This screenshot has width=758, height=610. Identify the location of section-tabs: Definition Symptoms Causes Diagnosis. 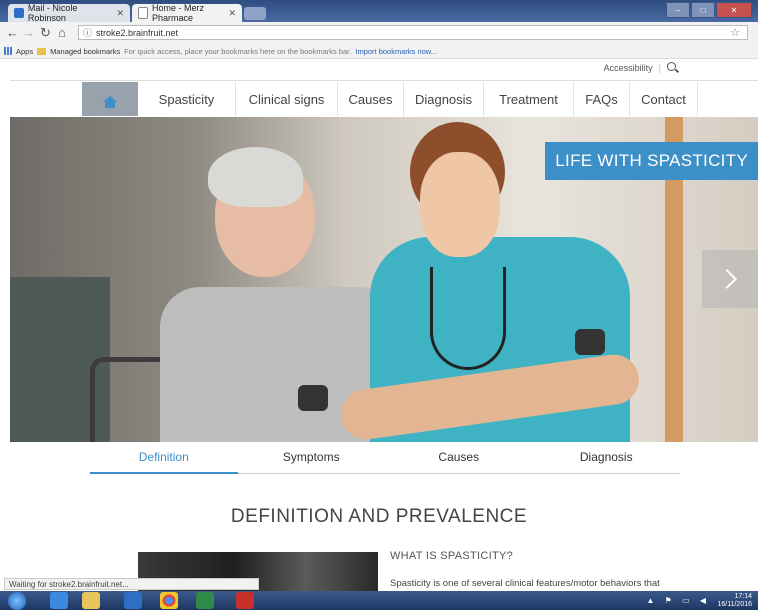
(385, 460).